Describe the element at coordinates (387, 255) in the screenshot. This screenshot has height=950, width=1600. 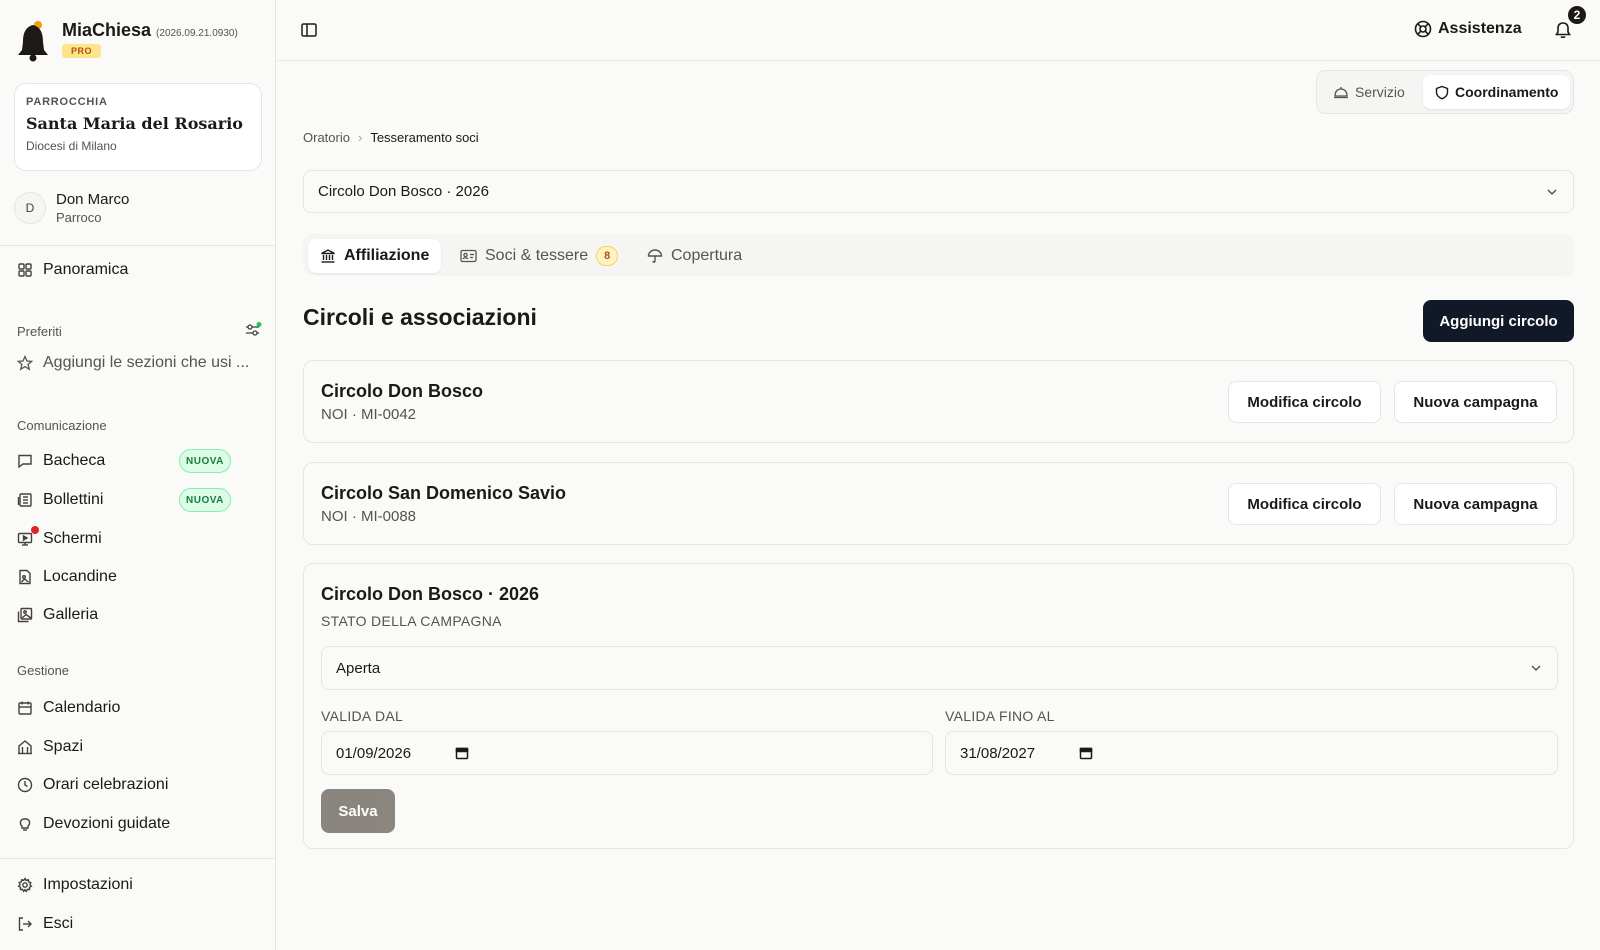
I see `tab-label: Affiliazione` at that location.